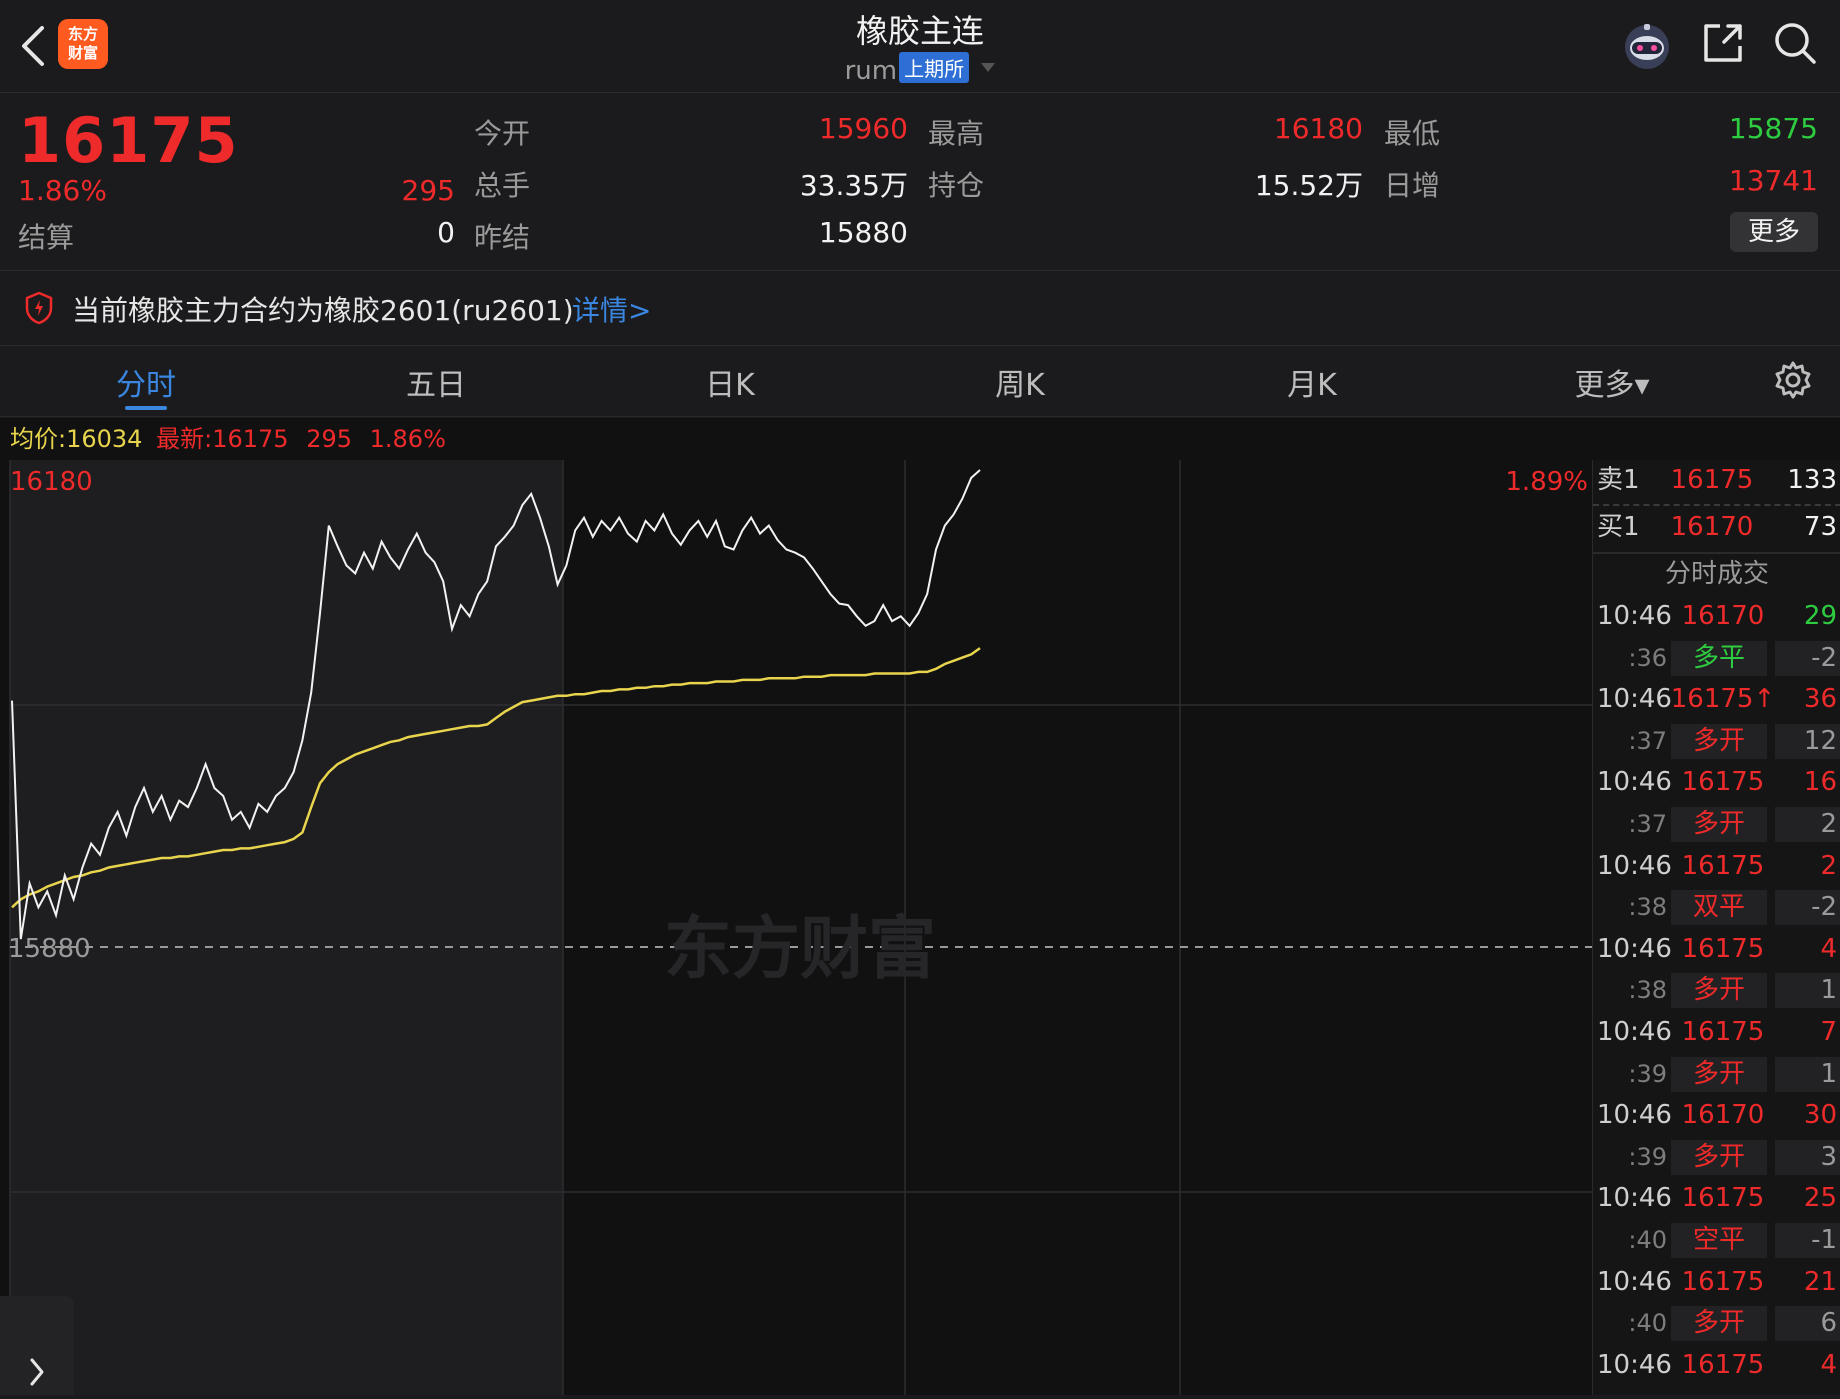 The width and height of the screenshot is (1840, 1399). What do you see at coordinates (1820, 1281) in the screenshot?
I see `trade-volume: 21` at bounding box center [1820, 1281].